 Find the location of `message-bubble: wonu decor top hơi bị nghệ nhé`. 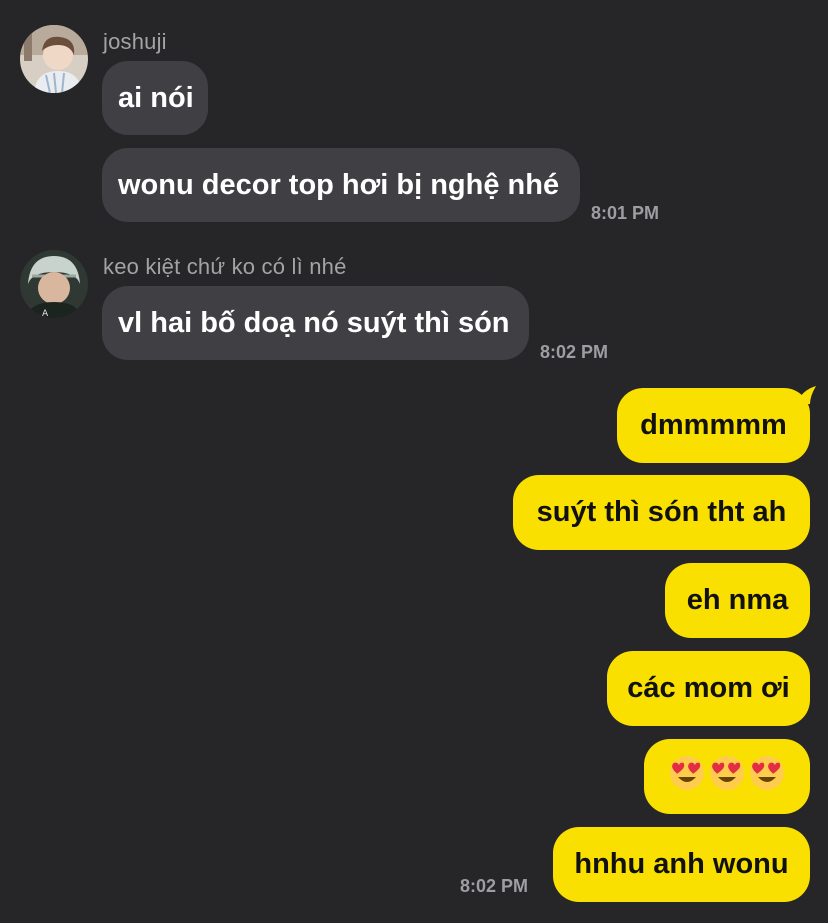

message-bubble: wonu decor top hơi bị nghệ nhé is located at coordinates (341, 185).